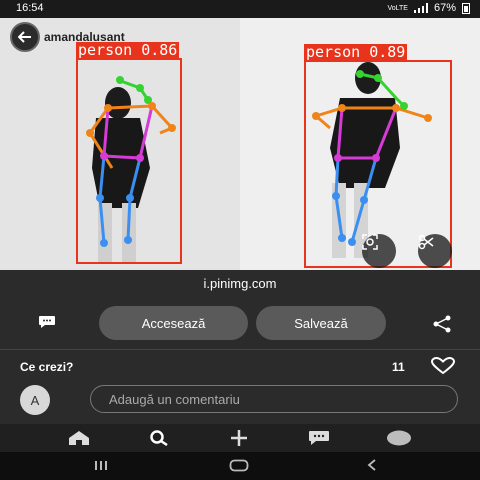 The height and width of the screenshot is (480, 480). Describe the element at coordinates (274, 399) in the screenshot. I see `comment-input` at that location.